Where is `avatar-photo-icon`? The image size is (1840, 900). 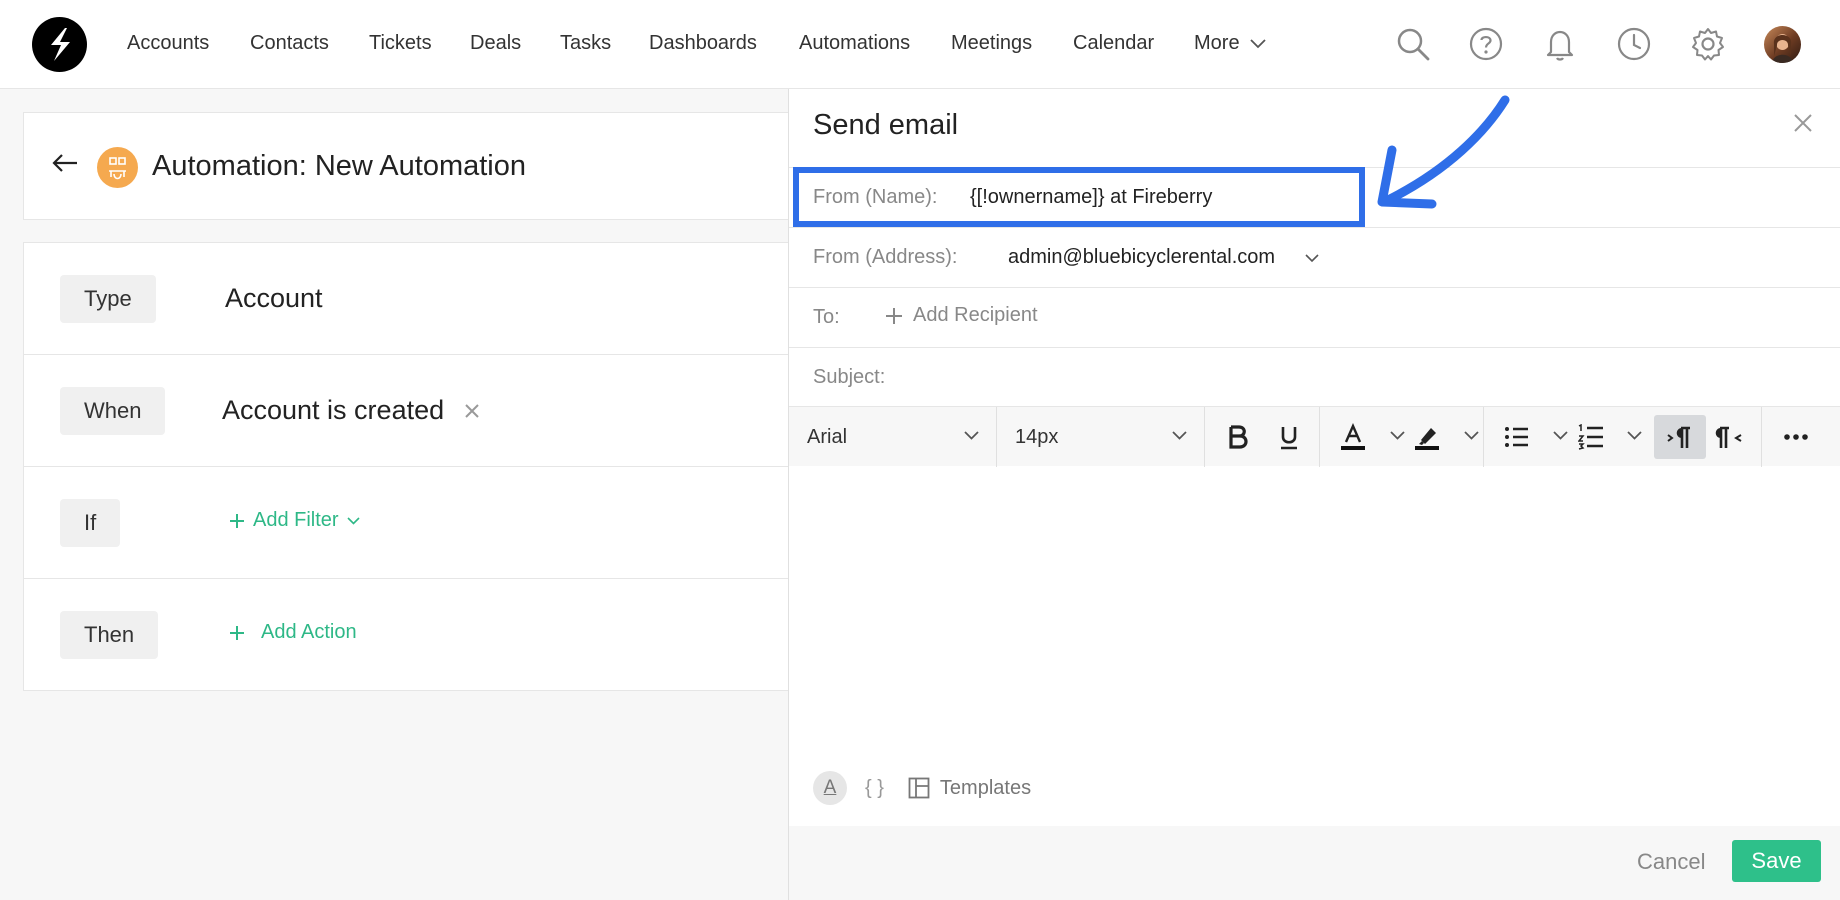 avatar-photo-icon is located at coordinates (1782, 48).